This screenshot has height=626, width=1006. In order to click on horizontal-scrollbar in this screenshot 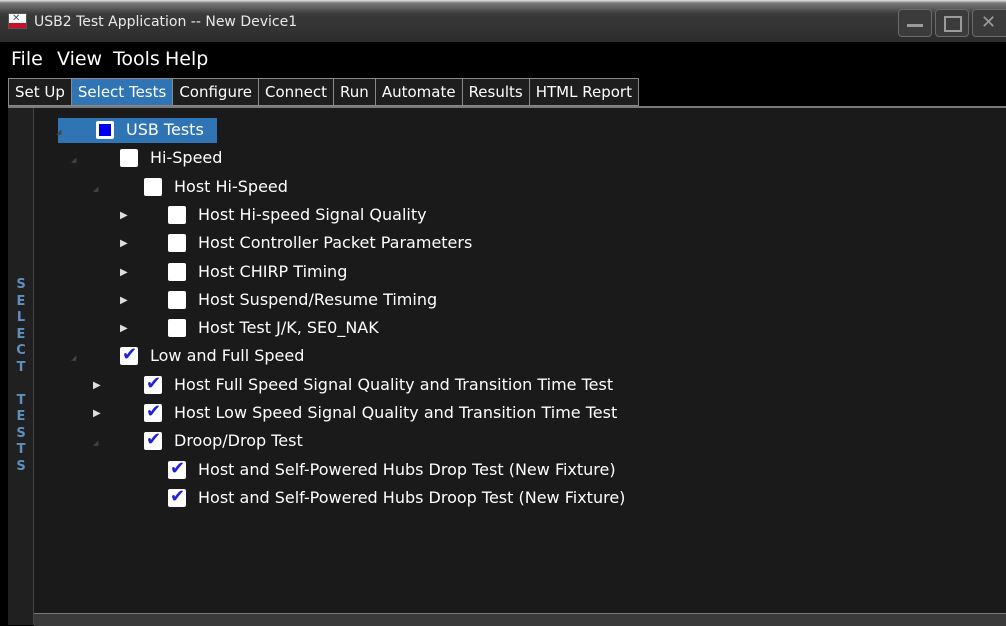, I will do `click(520, 619)`.